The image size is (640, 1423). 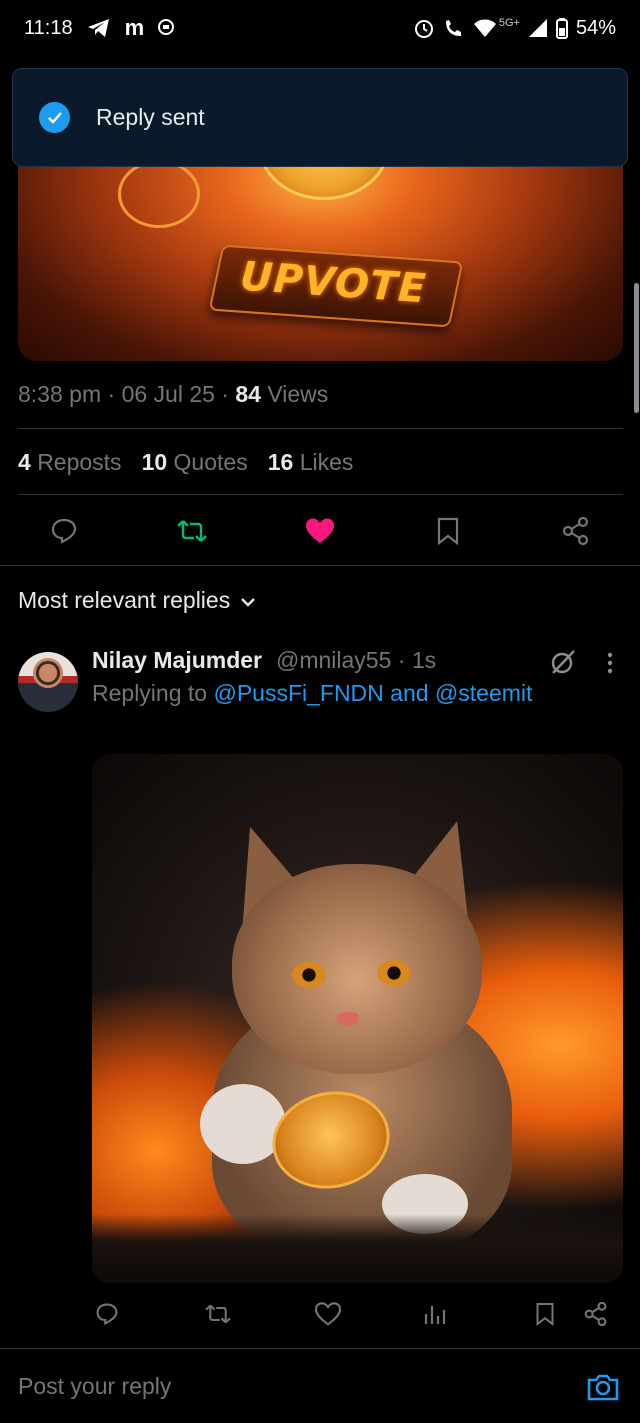 I want to click on signal-icon, so click(x=538, y=28).